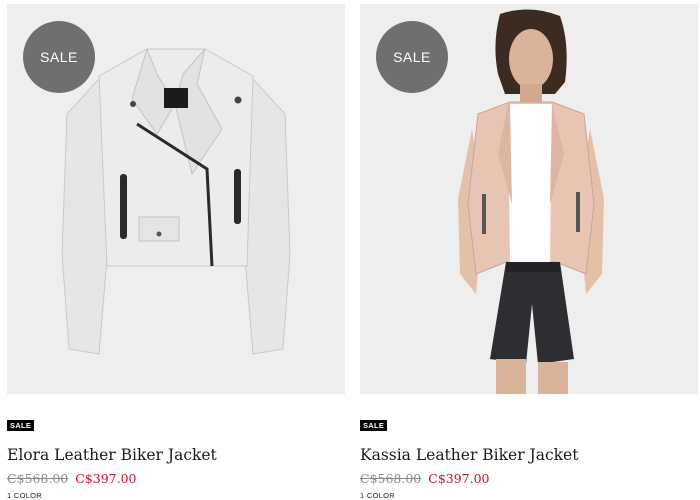 This screenshot has height=500, width=700. I want to click on product-name: Kassia Leather Biker Jacket, so click(469, 455).